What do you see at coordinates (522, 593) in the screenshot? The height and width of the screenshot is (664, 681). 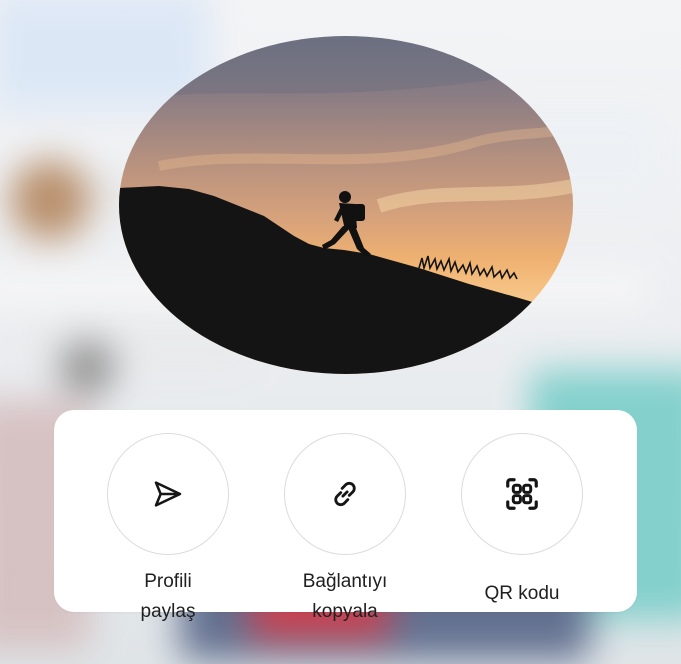 I see `qr-code-label: QR kodu` at bounding box center [522, 593].